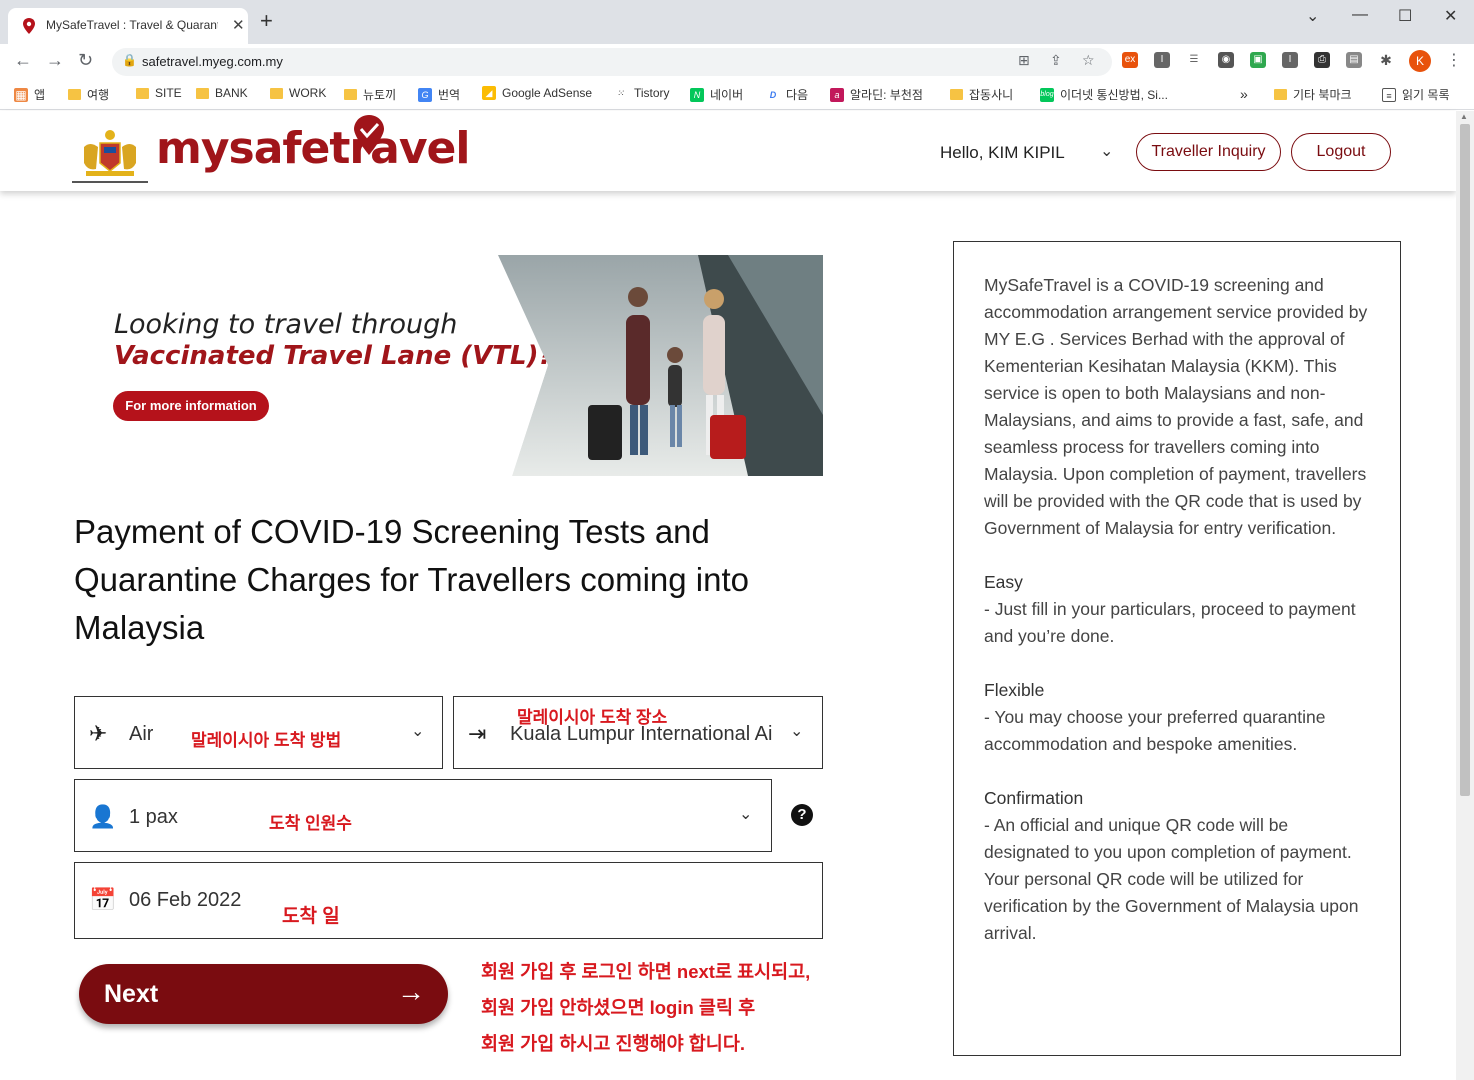  I want to click on traveller-inquiry-button: Traveller Inquiry, so click(1208, 152).